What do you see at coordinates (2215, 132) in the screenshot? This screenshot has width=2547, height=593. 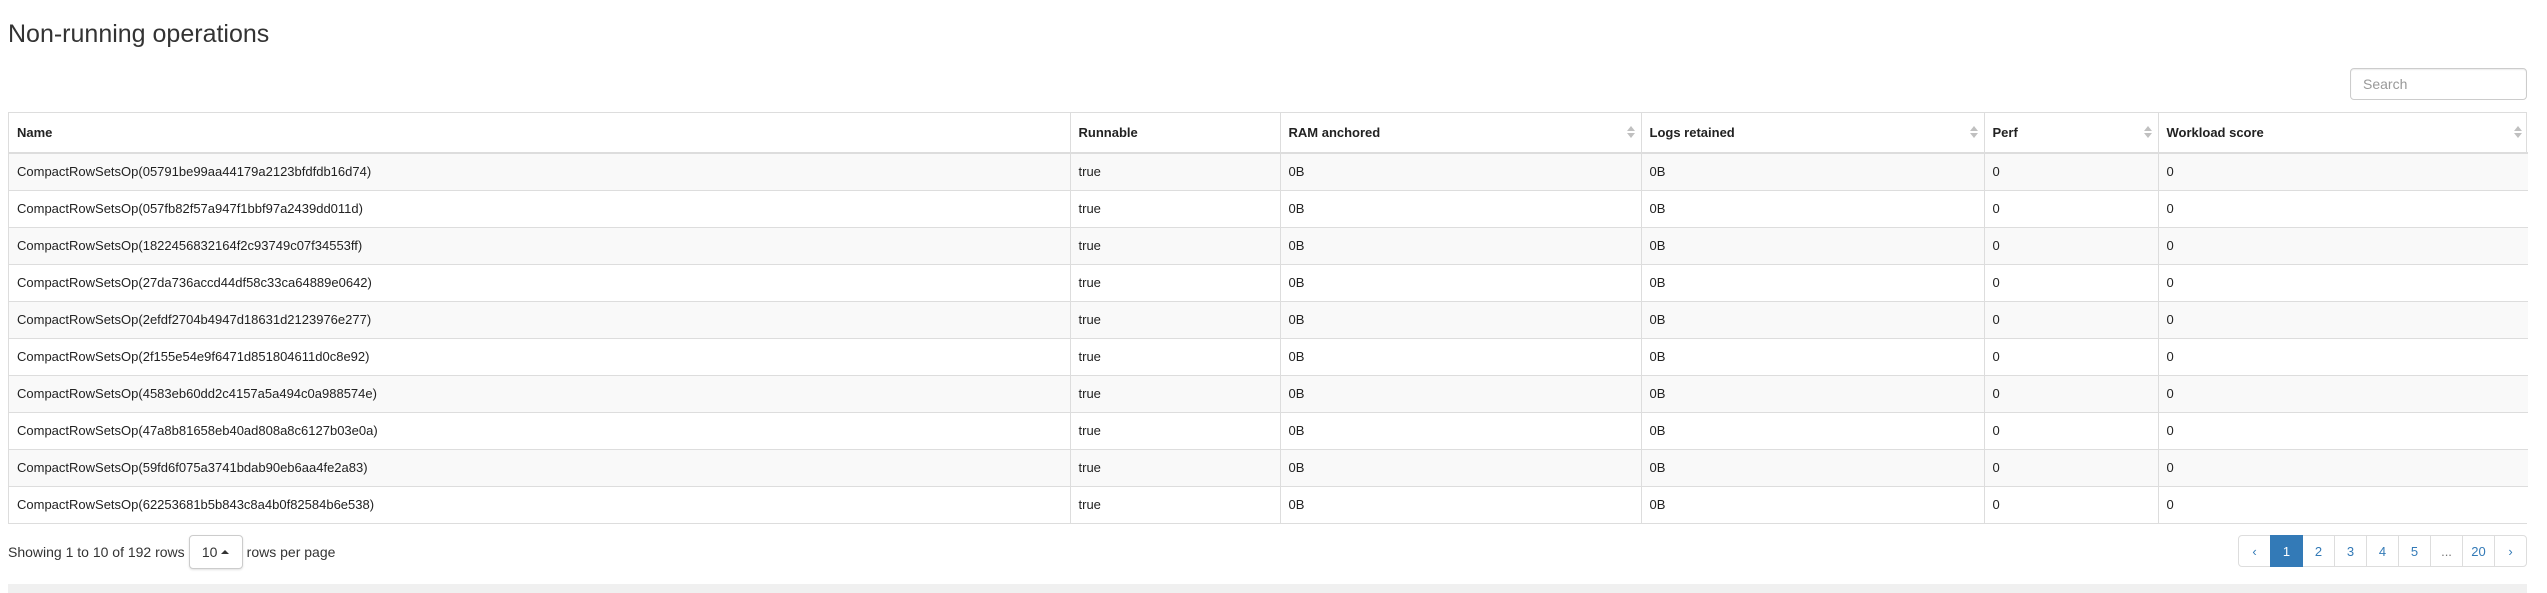 I see `column-header-label: Workload score` at bounding box center [2215, 132].